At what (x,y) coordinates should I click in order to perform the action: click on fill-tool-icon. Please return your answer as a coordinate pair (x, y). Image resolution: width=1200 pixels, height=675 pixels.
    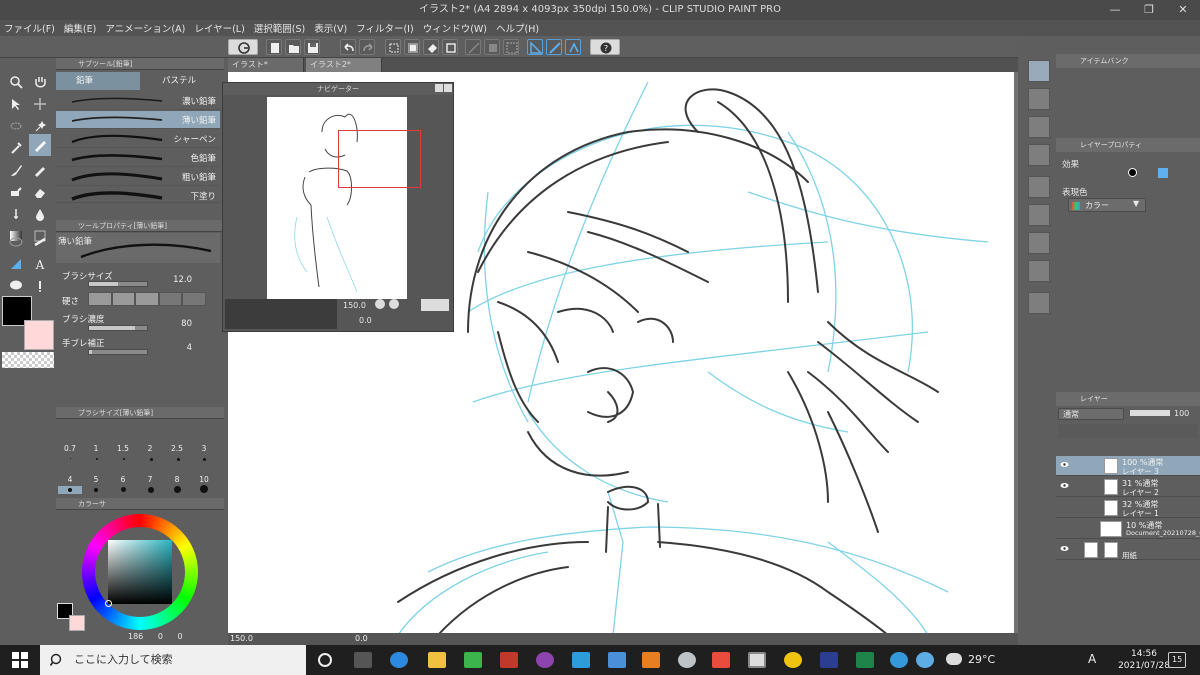
    Looking at the image, I should click on (40, 214).